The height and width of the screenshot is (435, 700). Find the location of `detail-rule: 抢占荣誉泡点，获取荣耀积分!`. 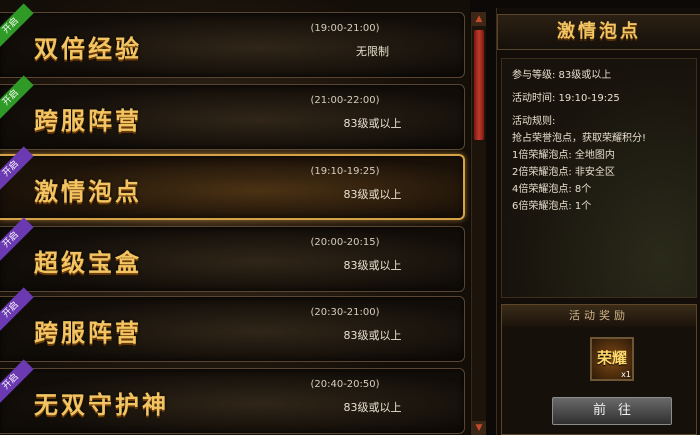

detail-rule: 抢占荣誉泡点，获取荣耀积分! is located at coordinates (579, 138).